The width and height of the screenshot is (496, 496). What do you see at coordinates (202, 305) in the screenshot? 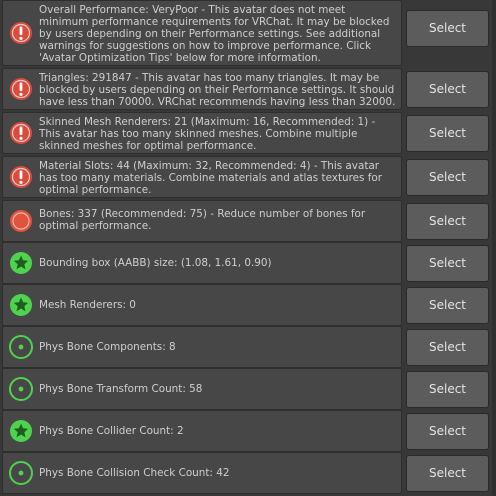
I see `list-item: Mesh Renderers: 0` at bounding box center [202, 305].